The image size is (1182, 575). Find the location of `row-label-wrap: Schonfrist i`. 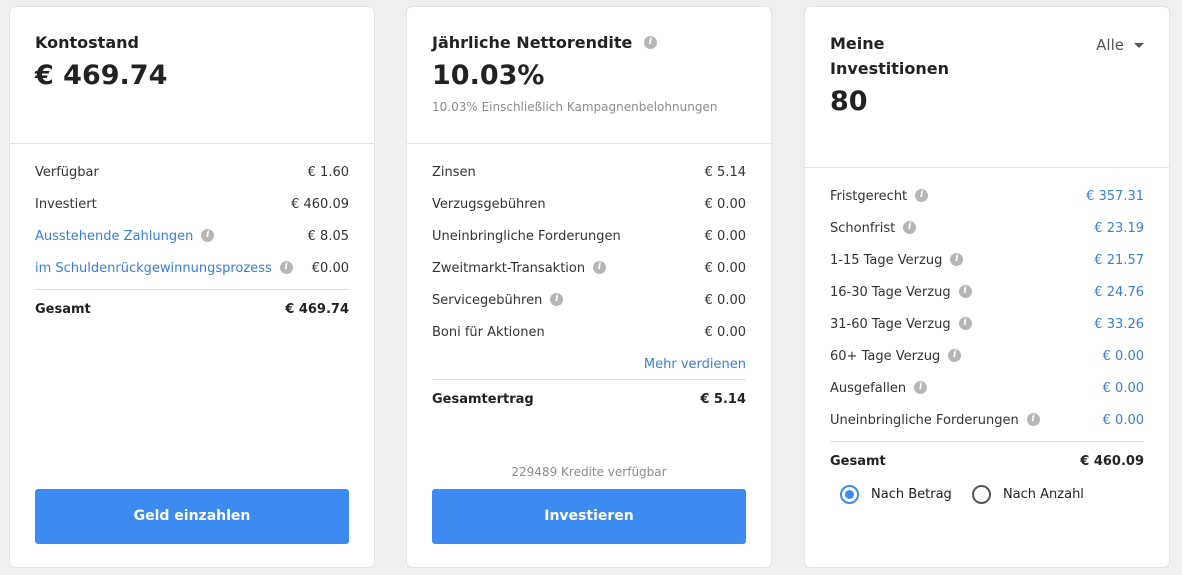

row-label-wrap: Schonfrist i is located at coordinates (873, 229).